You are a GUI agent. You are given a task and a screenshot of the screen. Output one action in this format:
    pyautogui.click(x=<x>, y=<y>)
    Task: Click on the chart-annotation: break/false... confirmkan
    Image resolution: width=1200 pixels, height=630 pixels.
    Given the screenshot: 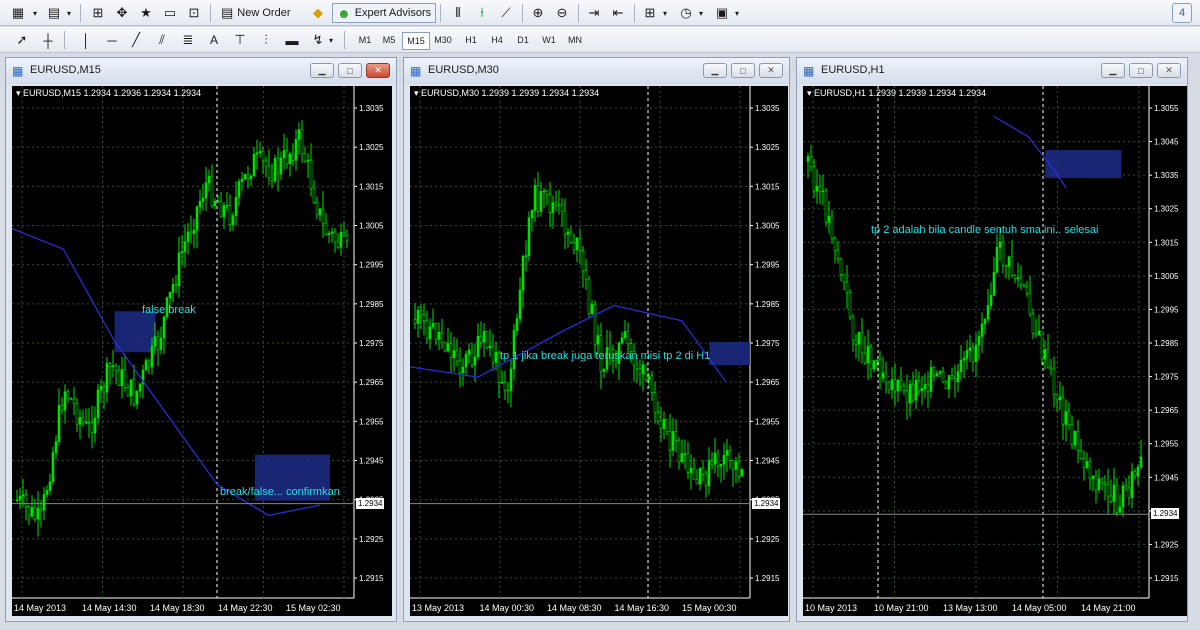 What is the action you would take?
    pyautogui.click(x=280, y=492)
    